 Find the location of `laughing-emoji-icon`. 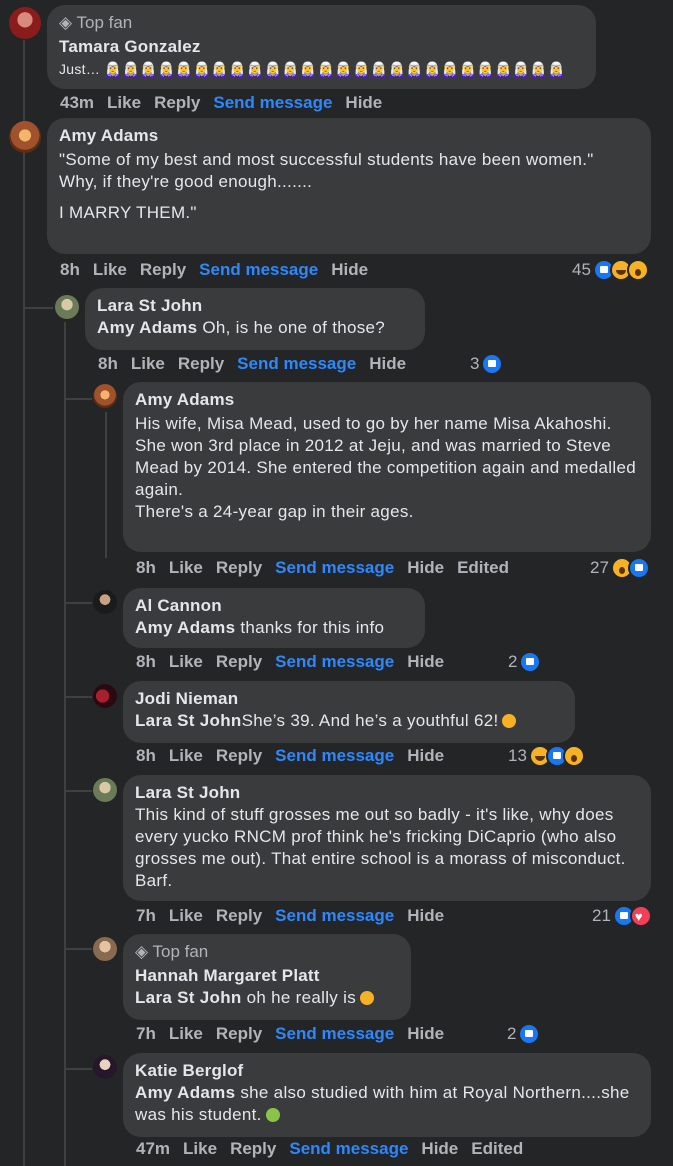

laughing-emoji-icon is located at coordinates (509, 721).